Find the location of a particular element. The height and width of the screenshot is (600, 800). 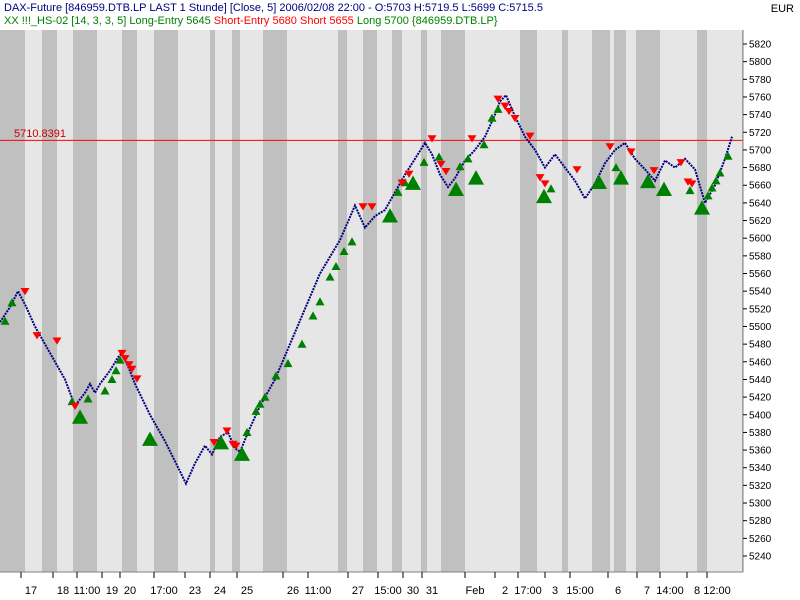

time-tick-label: 12:00 is located at coordinates (717, 591).